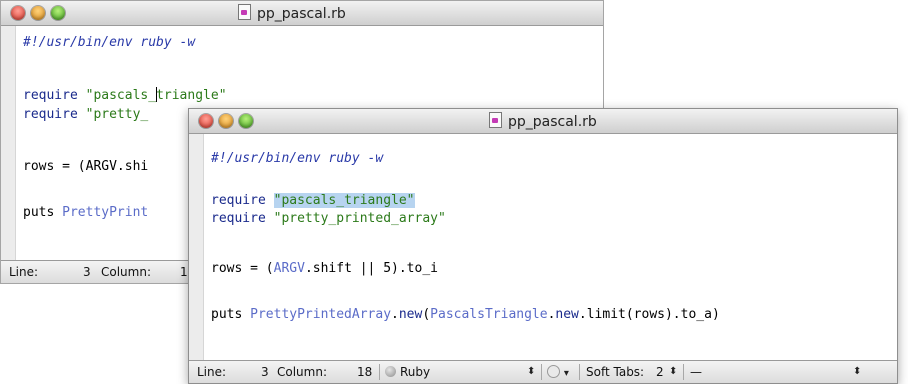  What do you see at coordinates (390, 371) in the screenshot?
I see `ruby-dot-icon` at bounding box center [390, 371].